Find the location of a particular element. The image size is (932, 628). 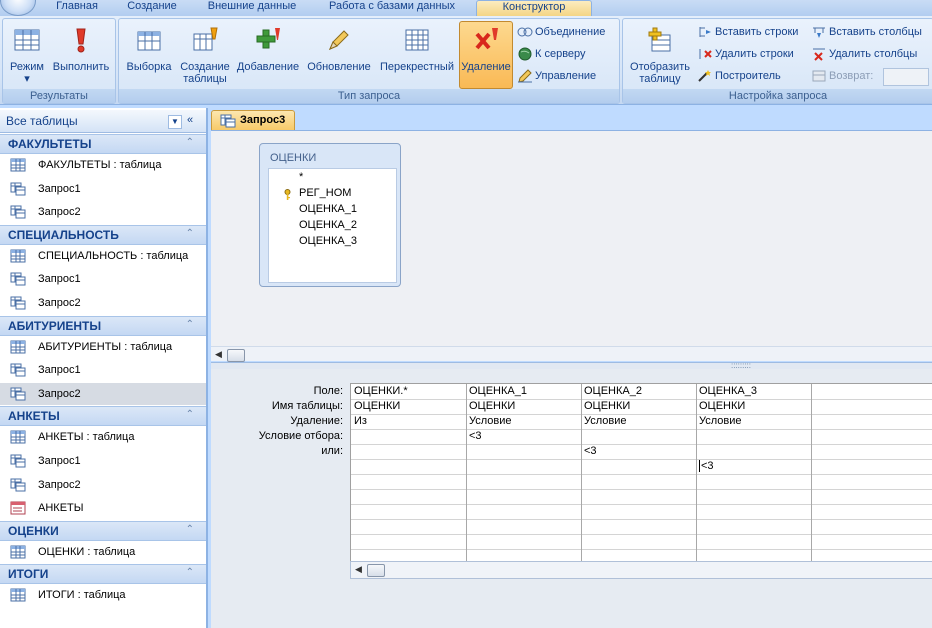

nav-item-label: АНКЕТЫ is located at coordinates (61, 508).